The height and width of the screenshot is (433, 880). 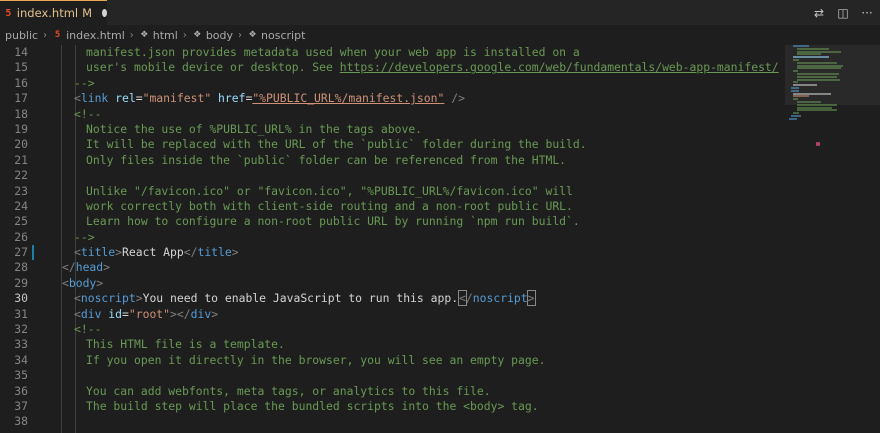 What do you see at coordinates (440, 12) in the screenshot?
I see `tab-bar: 5 index.html M ⇄ ◫ ···` at bounding box center [440, 12].